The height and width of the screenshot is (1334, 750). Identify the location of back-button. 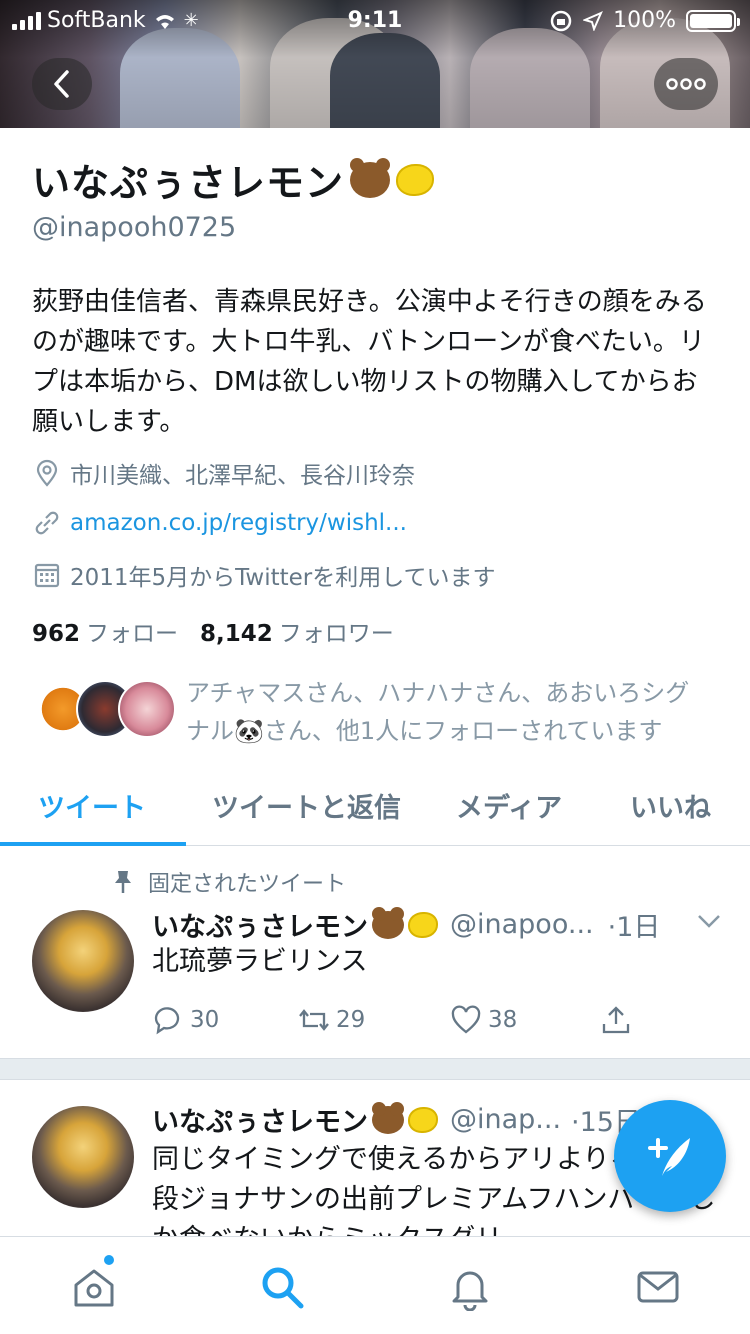
(62, 84).